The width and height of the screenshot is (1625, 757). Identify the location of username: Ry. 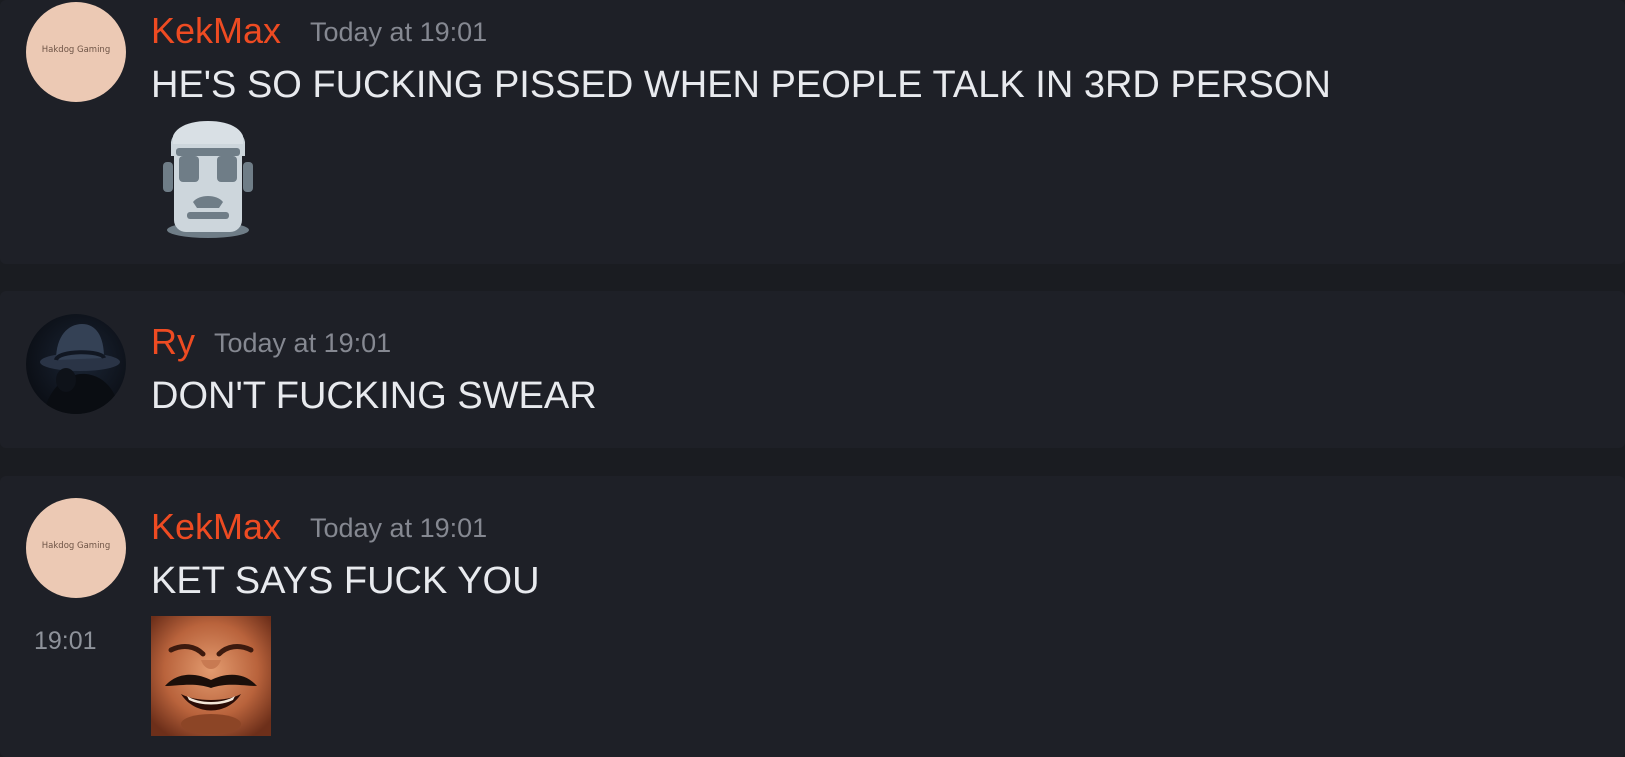
(173, 342).